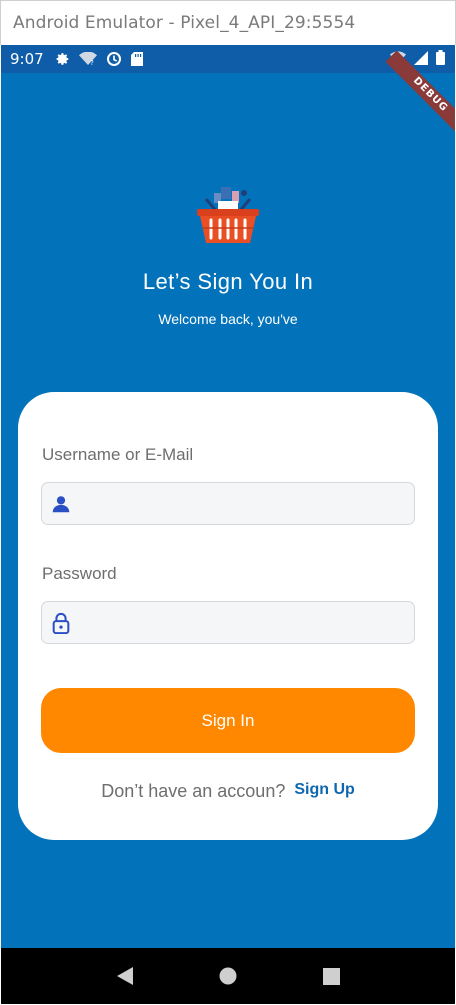 This screenshot has height=1005, width=456. What do you see at coordinates (27, 59) in the screenshot?
I see `status-time: 9:07` at bounding box center [27, 59].